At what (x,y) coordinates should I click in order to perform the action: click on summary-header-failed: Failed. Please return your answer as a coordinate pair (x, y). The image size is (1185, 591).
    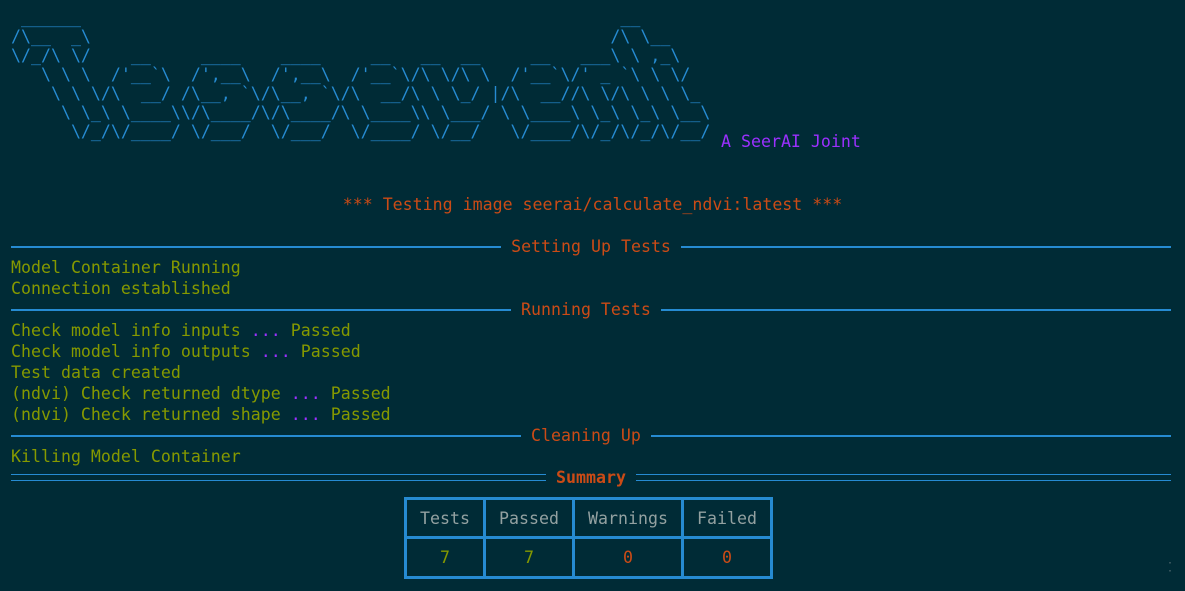
    Looking at the image, I should click on (727, 518).